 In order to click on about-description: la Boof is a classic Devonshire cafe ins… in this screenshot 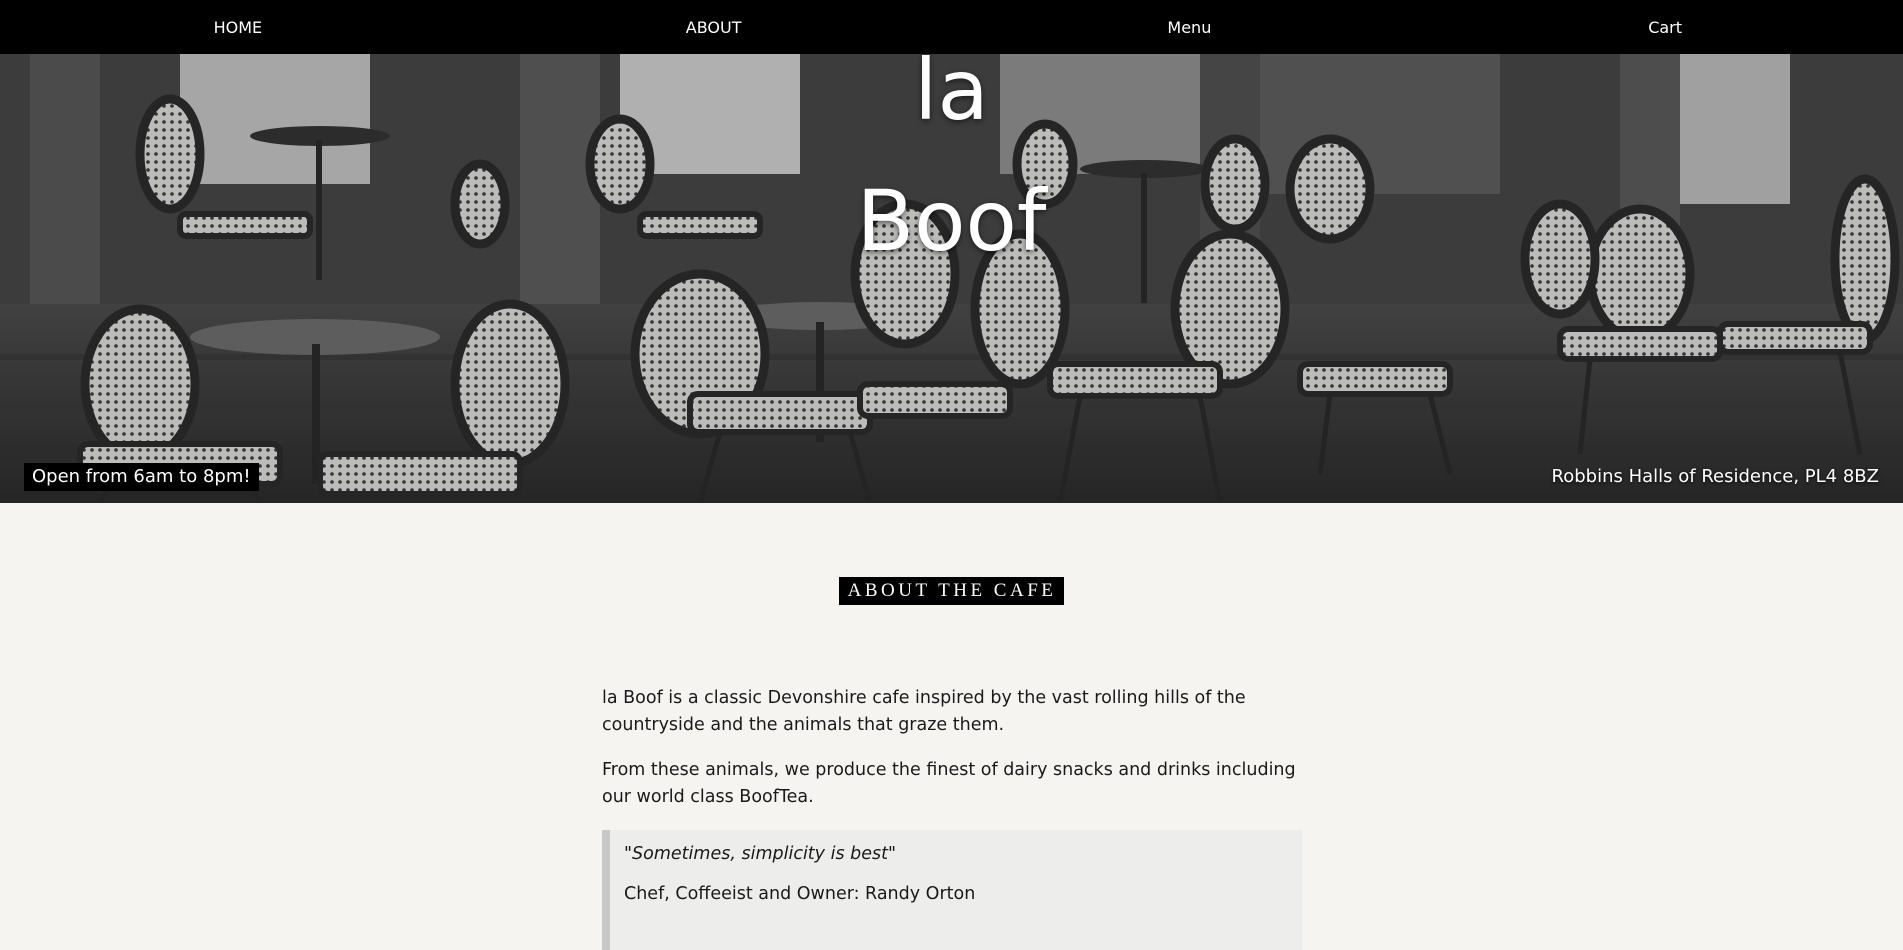, I will do `click(952, 757)`.